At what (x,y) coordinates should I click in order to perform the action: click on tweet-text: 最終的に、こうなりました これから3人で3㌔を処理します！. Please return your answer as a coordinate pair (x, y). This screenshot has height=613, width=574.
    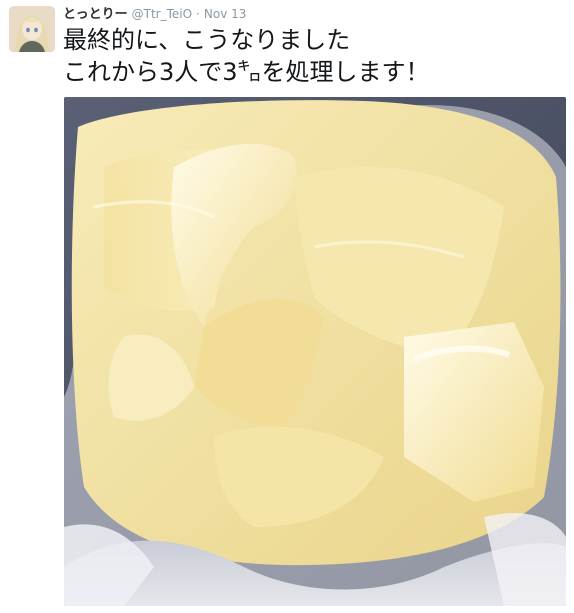
    Looking at the image, I should click on (246, 56).